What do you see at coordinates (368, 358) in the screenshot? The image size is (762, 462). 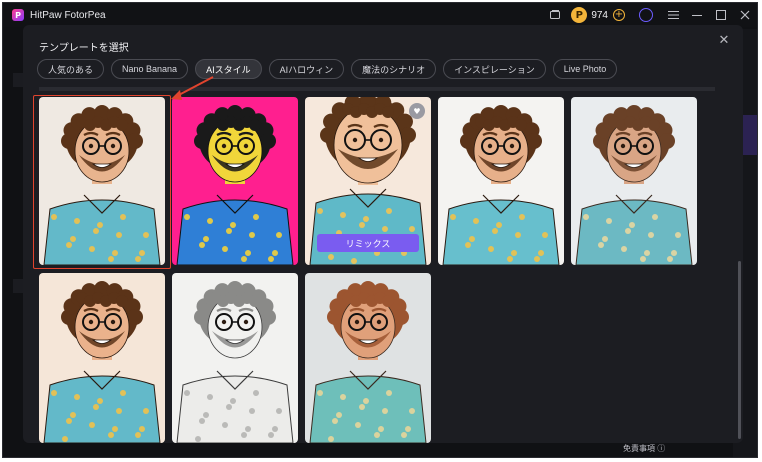 I see `template-clay` at bounding box center [368, 358].